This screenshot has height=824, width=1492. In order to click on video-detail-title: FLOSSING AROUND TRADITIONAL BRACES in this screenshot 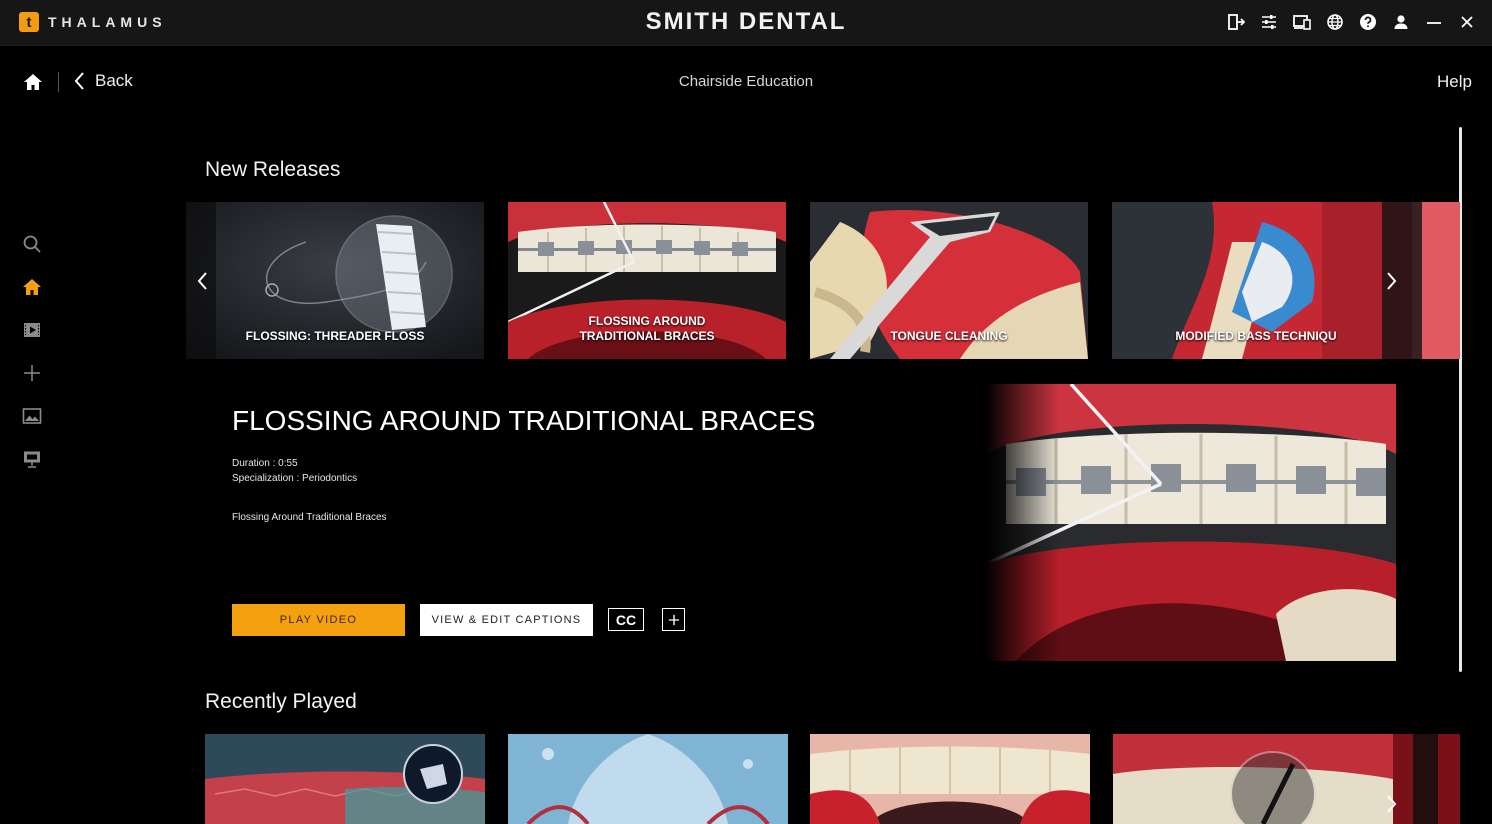, I will do `click(524, 420)`.